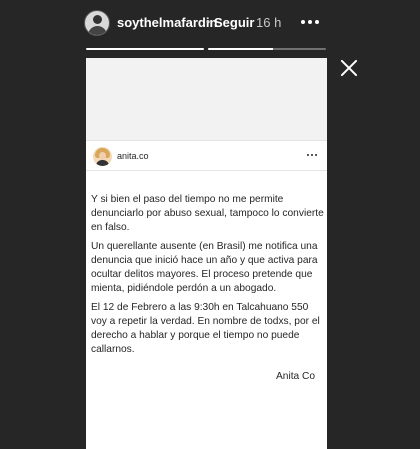 The height and width of the screenshot is (449, 420). What do you see at coordinates (133, 156) in the screenshot?
I see `post-username: anita.co` at bounding box center [133, 156].